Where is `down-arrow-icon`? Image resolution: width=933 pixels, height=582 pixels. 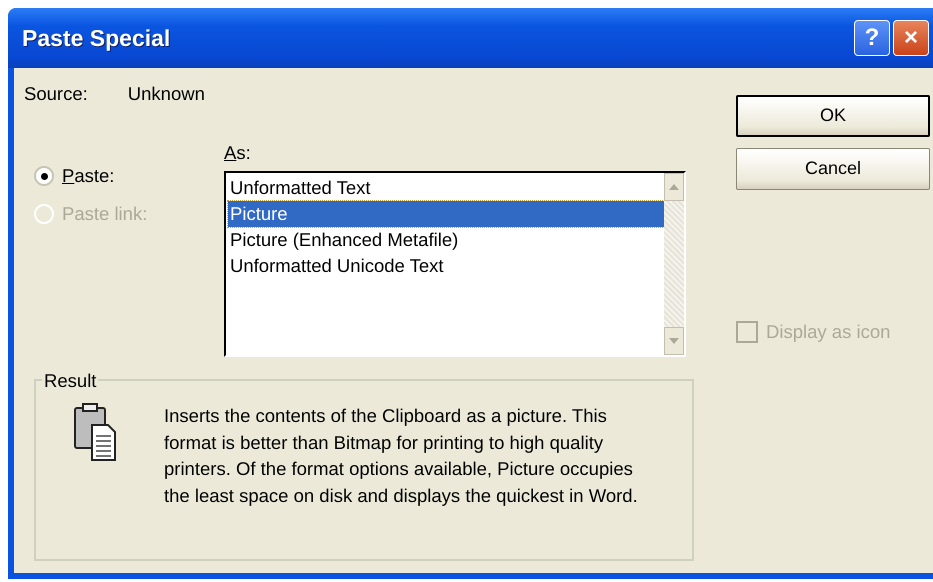
down-arrow-icon is located at coordinates (674, 341).